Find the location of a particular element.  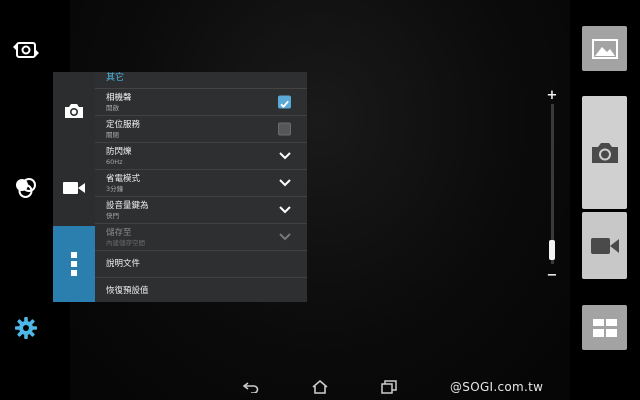

gallery-icon is located at coordinates (604, 48).